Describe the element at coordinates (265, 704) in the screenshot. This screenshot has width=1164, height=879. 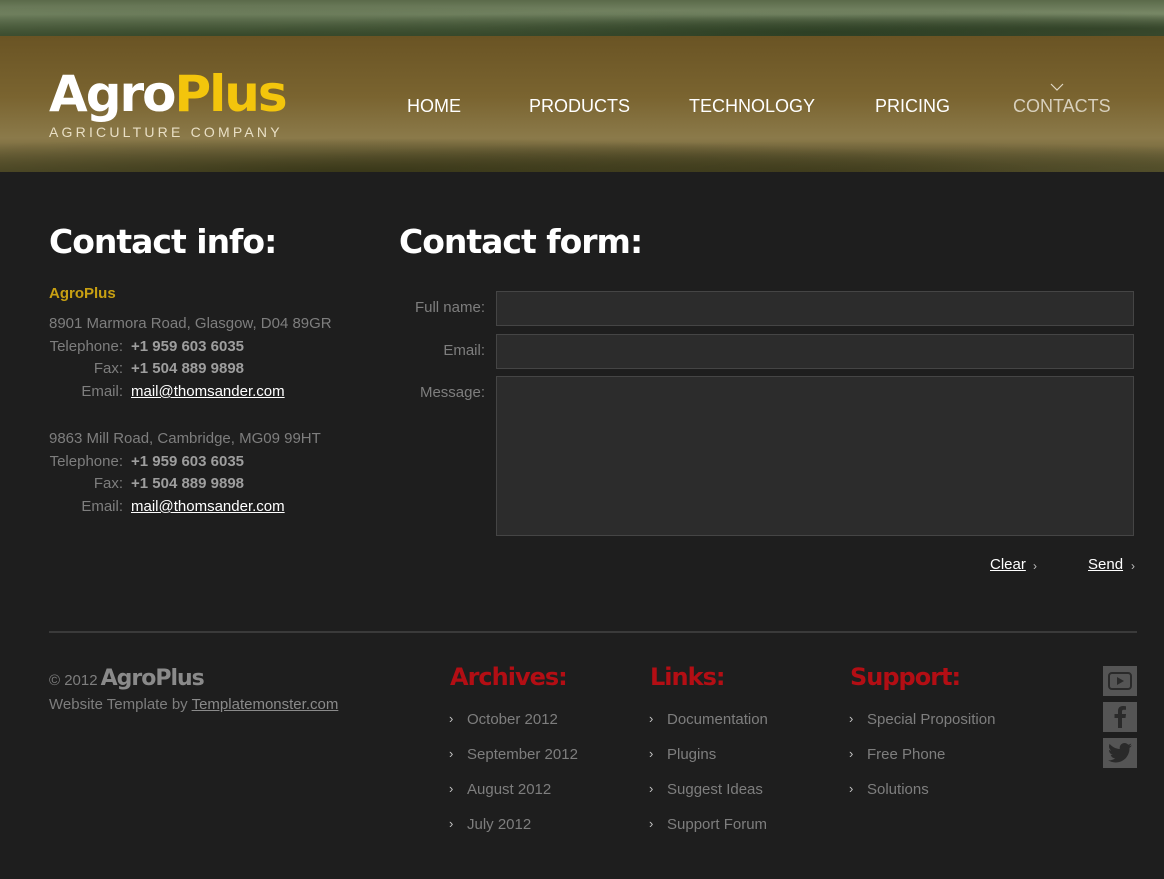
I see `credit-link: Templatemonster.com` at that location.